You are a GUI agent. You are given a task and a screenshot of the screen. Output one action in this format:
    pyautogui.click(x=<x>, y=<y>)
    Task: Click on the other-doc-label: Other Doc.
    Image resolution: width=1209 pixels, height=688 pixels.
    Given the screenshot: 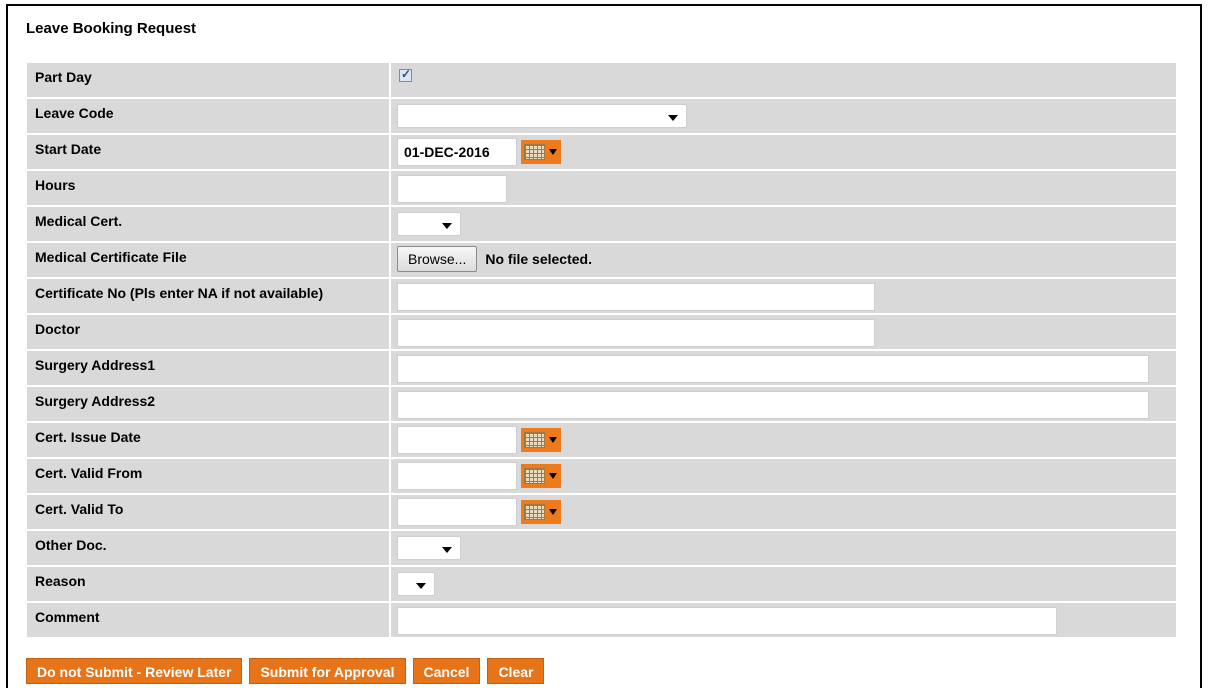 What is the action you would take?
    pyautogui.click(x=209, y=548)
    